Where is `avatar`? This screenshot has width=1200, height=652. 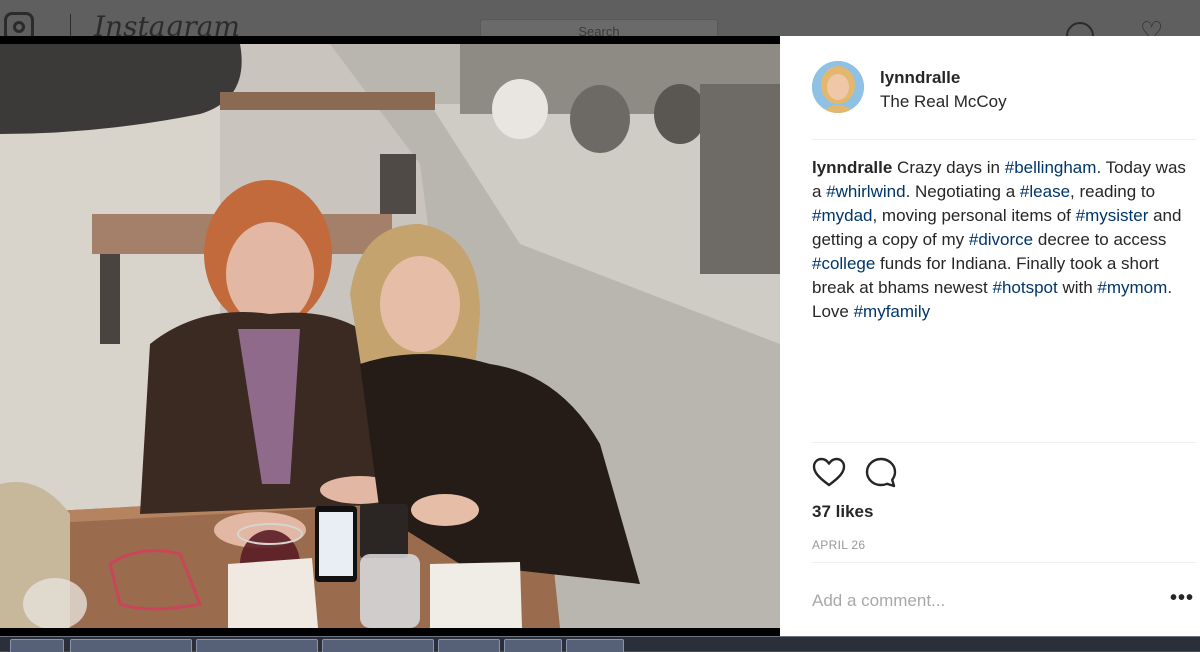
avatar is located at coordinates (838, 87).